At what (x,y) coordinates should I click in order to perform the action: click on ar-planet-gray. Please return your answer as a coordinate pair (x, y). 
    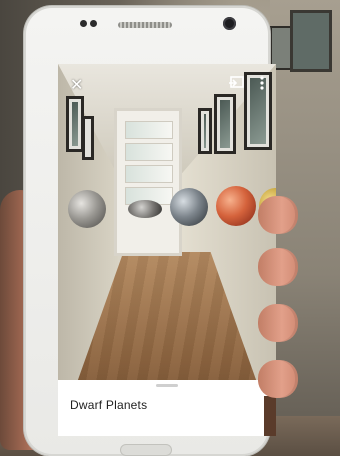
    Looking at the image, I should click on (87, 209).